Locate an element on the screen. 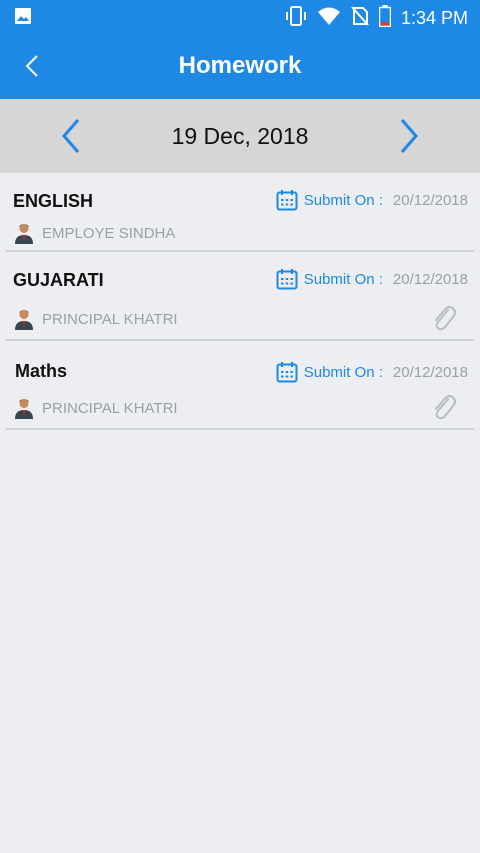  teacher-info: EMPLOYE SINDHA is located at coordinates (94, 233).